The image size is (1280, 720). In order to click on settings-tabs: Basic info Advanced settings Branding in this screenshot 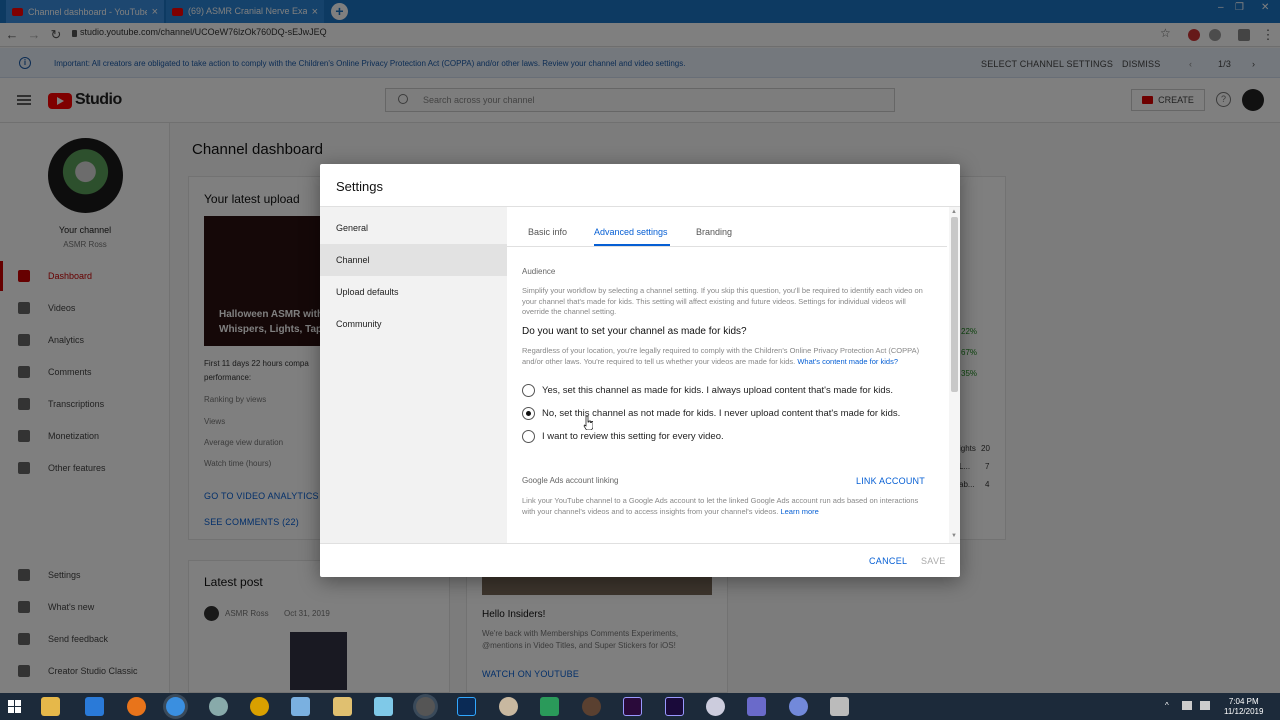, I will do `click(727, 227)`.